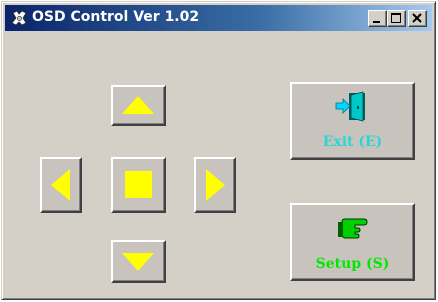  What do you see at coordinates (19, 18) in the screenshot?
I see `osd-app-icon` at bounding box center [19, 18].